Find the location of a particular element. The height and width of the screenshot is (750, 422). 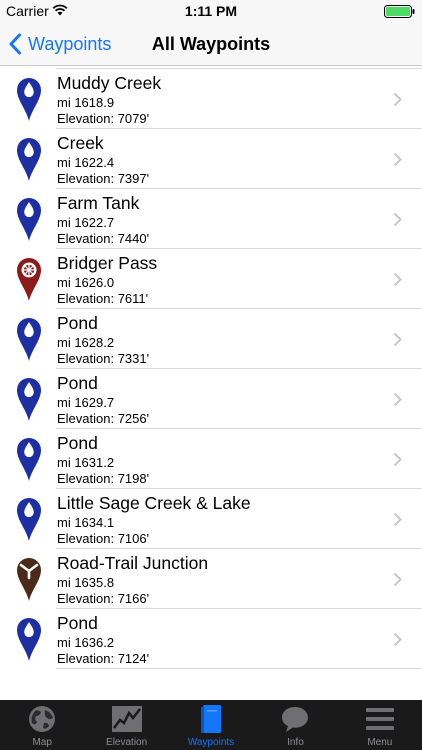

waypoint-mile: mi 1628.2 is located at coordinates (86, 342).